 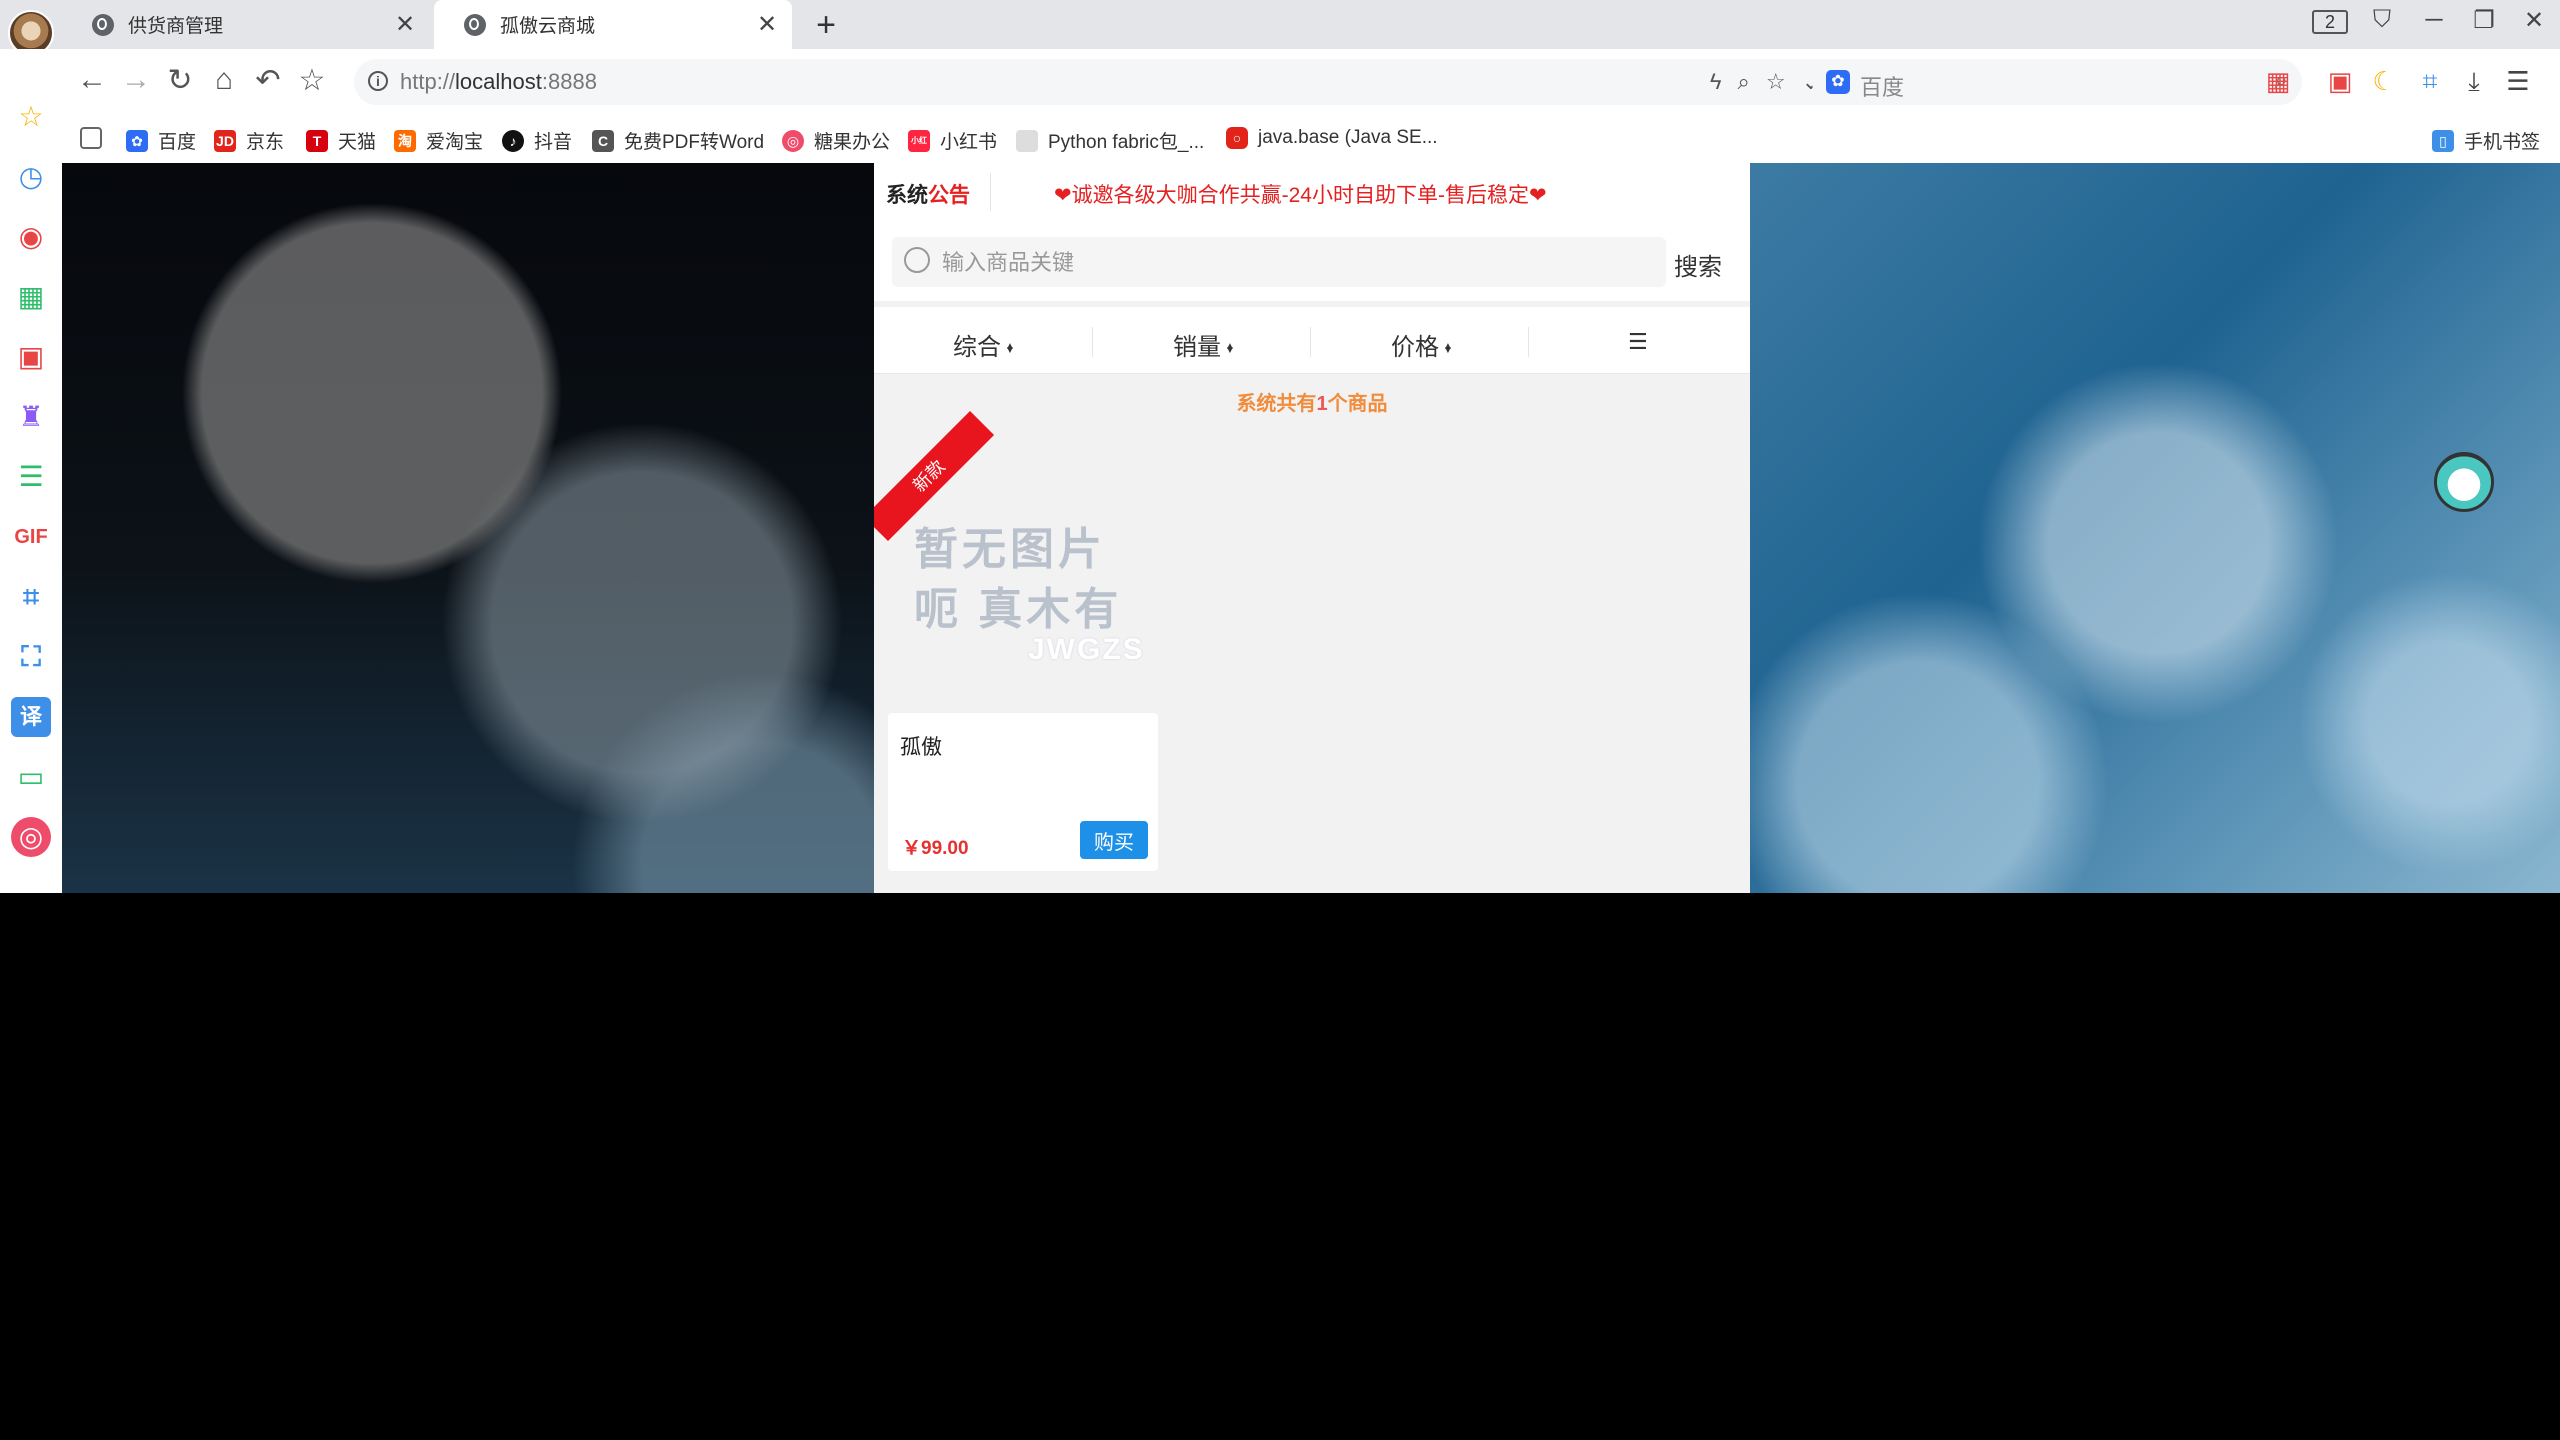 I want to click on mascot-icon, so click(x=2464, y=482).